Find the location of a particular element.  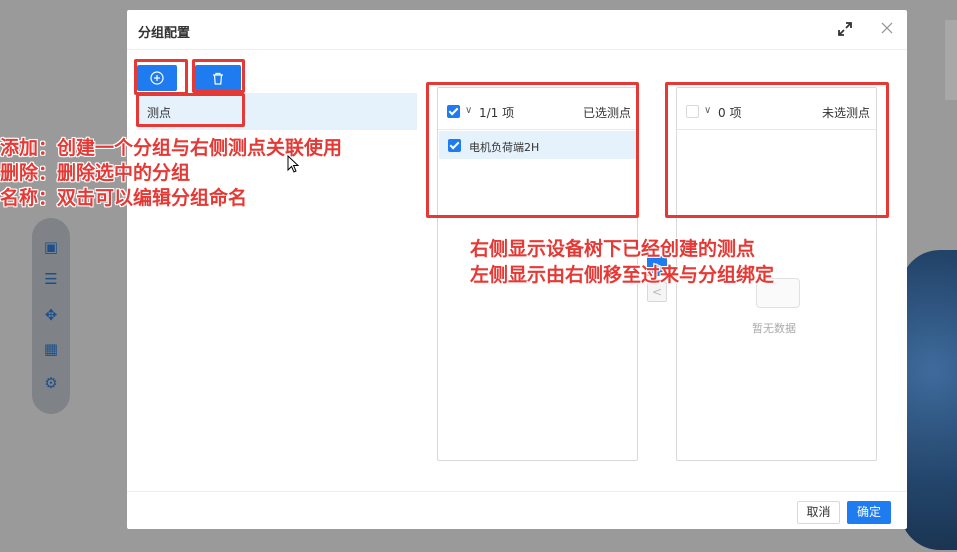

unselected-panel-title: 未选测点 is located at coordinates (845, 113).